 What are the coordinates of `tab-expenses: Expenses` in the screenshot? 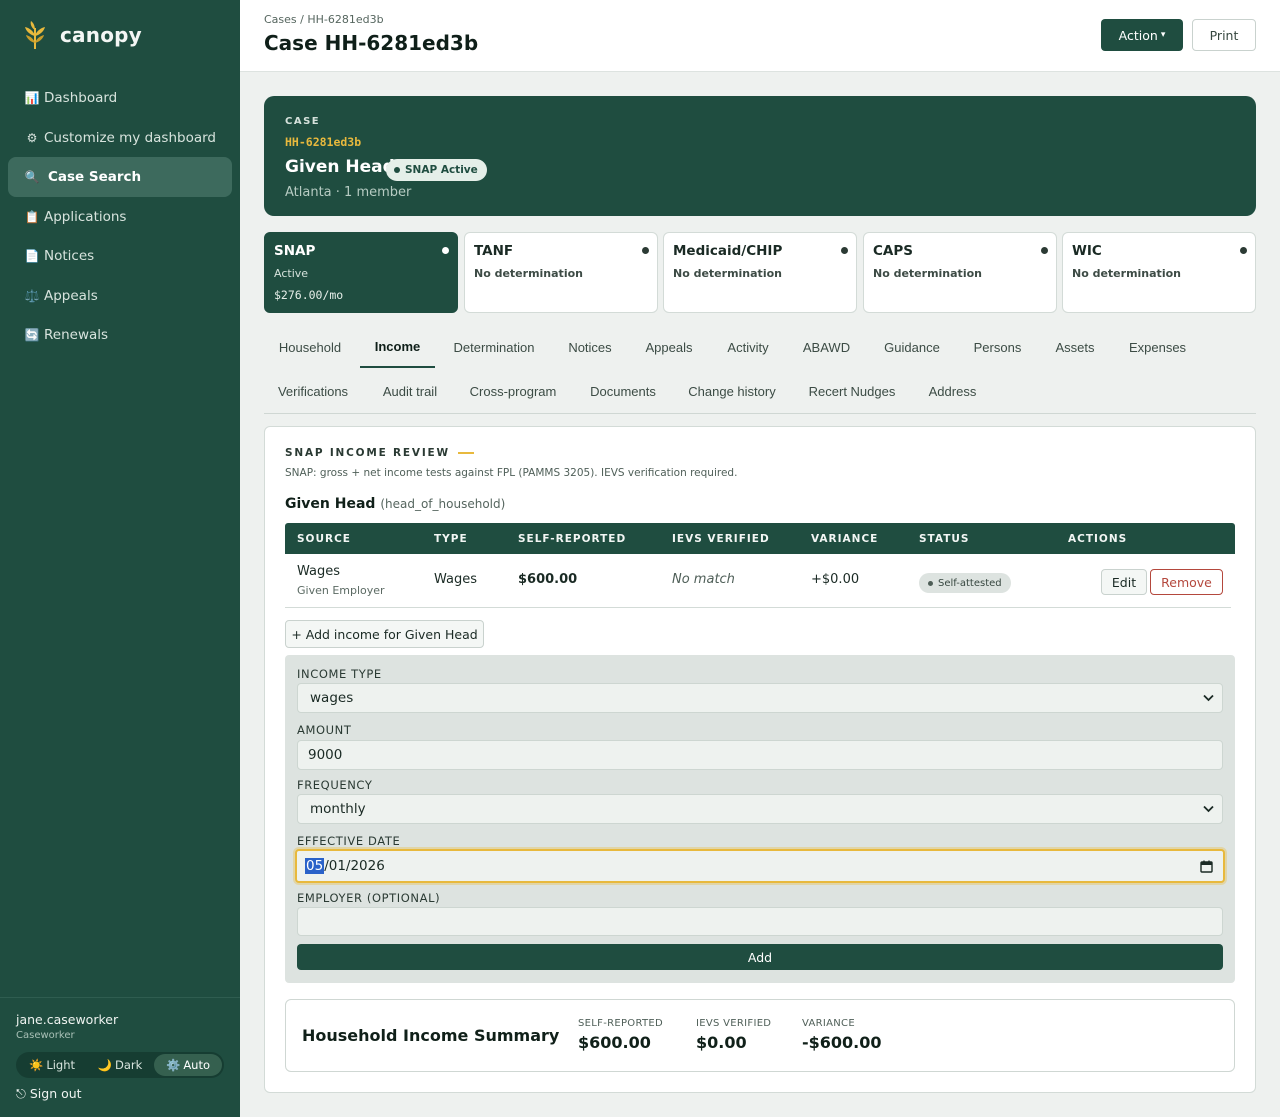 It's located at (1157, 347).